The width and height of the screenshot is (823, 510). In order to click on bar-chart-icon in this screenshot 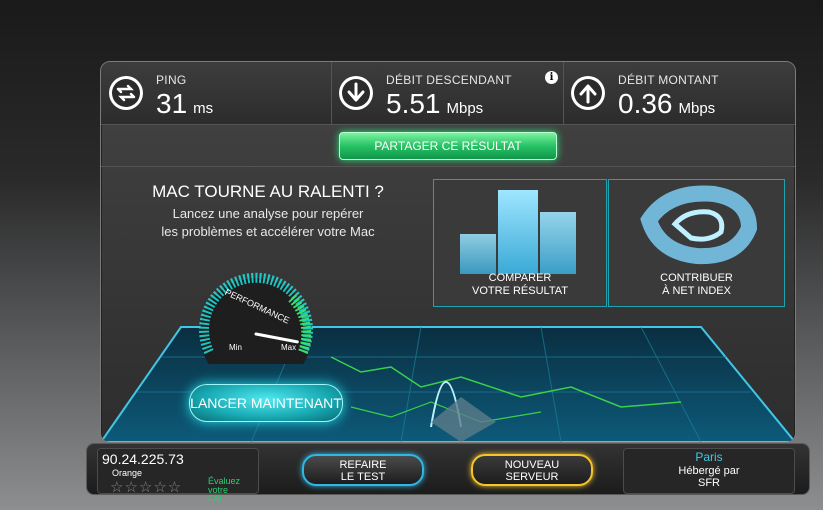, I will do `click(518, 232)`.